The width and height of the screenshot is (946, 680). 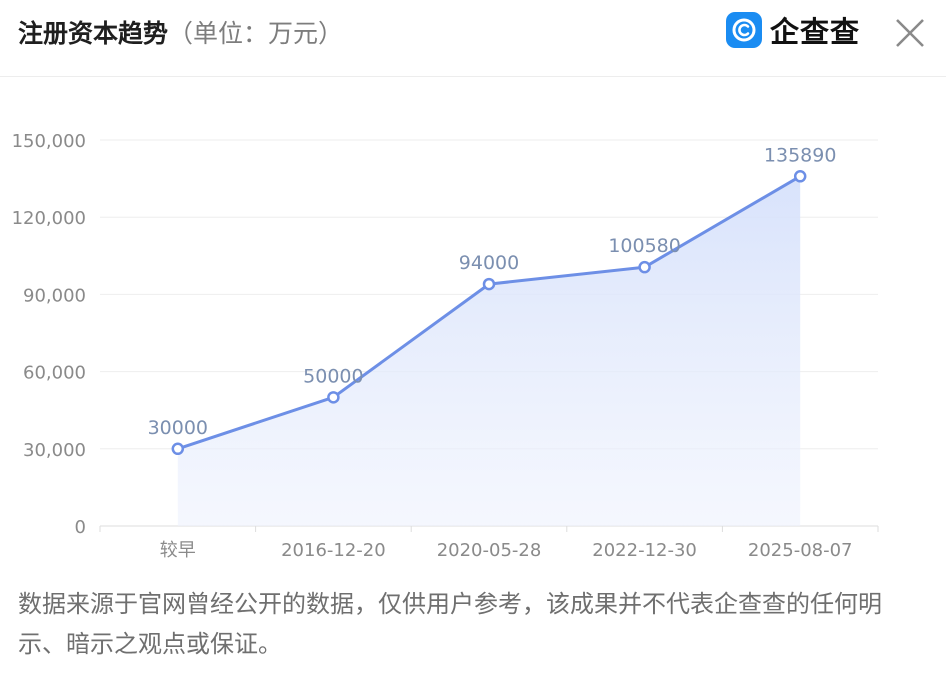 What do you see at coordinates (644, 246) in the screenshot?
I see `data-label: 100580` at bounding box center [644, 246].